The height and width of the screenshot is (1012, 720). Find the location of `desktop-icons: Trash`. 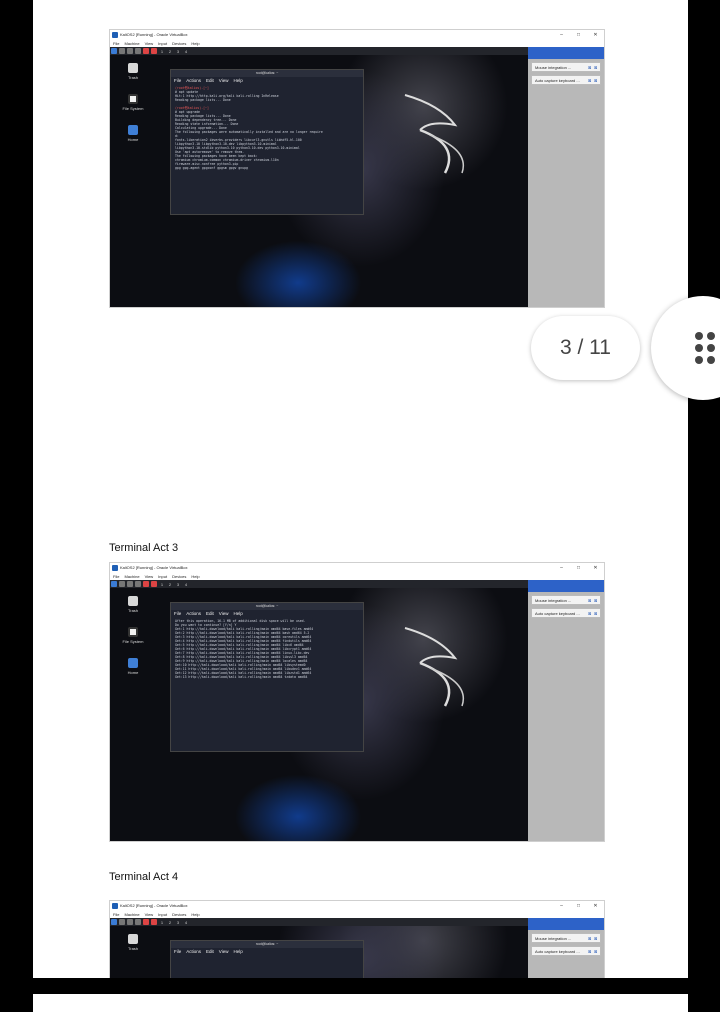

desktop-icons: Trash is located at coordinates (133, 949).